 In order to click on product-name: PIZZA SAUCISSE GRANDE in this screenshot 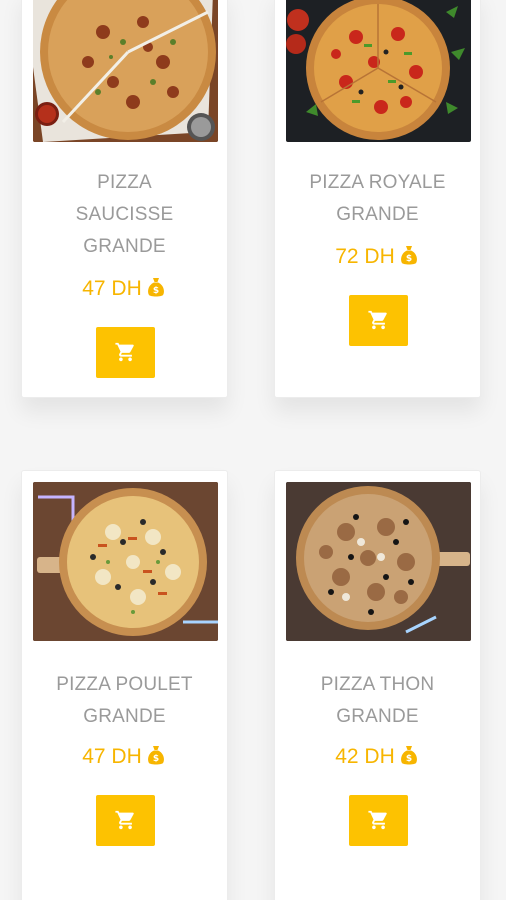, I will do `click(124, 214)`.